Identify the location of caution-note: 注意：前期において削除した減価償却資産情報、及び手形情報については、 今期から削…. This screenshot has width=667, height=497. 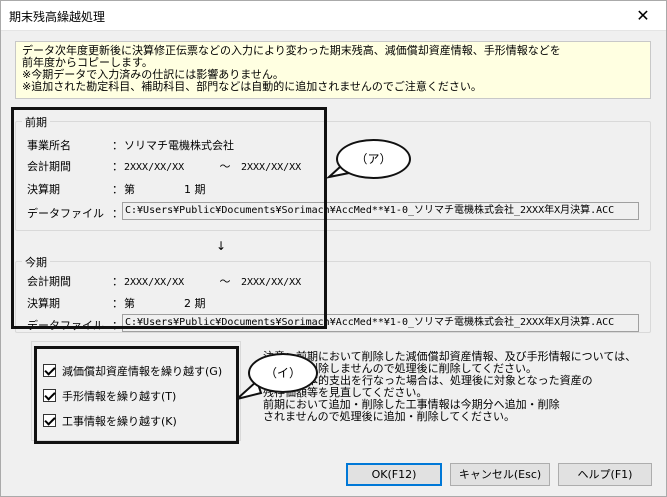
(459, 387).